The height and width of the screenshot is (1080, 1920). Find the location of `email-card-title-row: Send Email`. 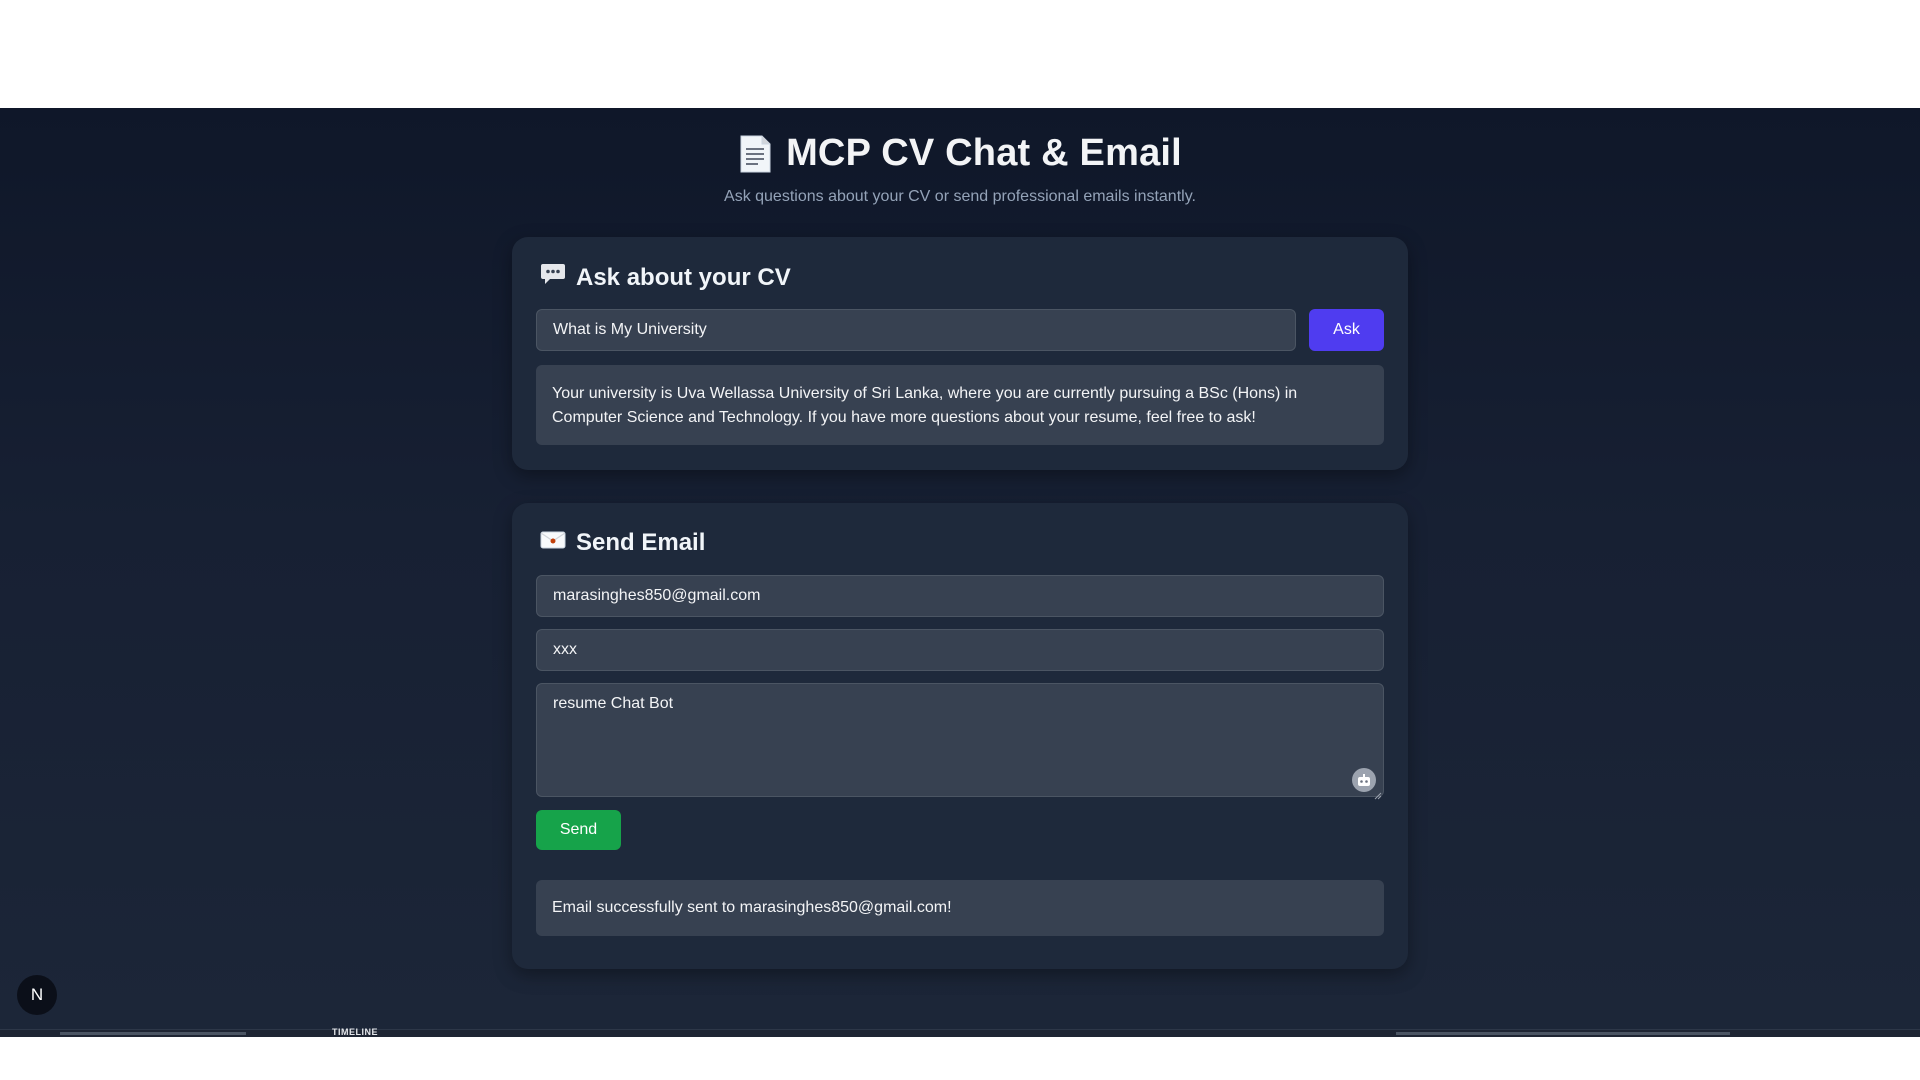

email-card-title-row: Send Email is located at coordinates (622, 543).